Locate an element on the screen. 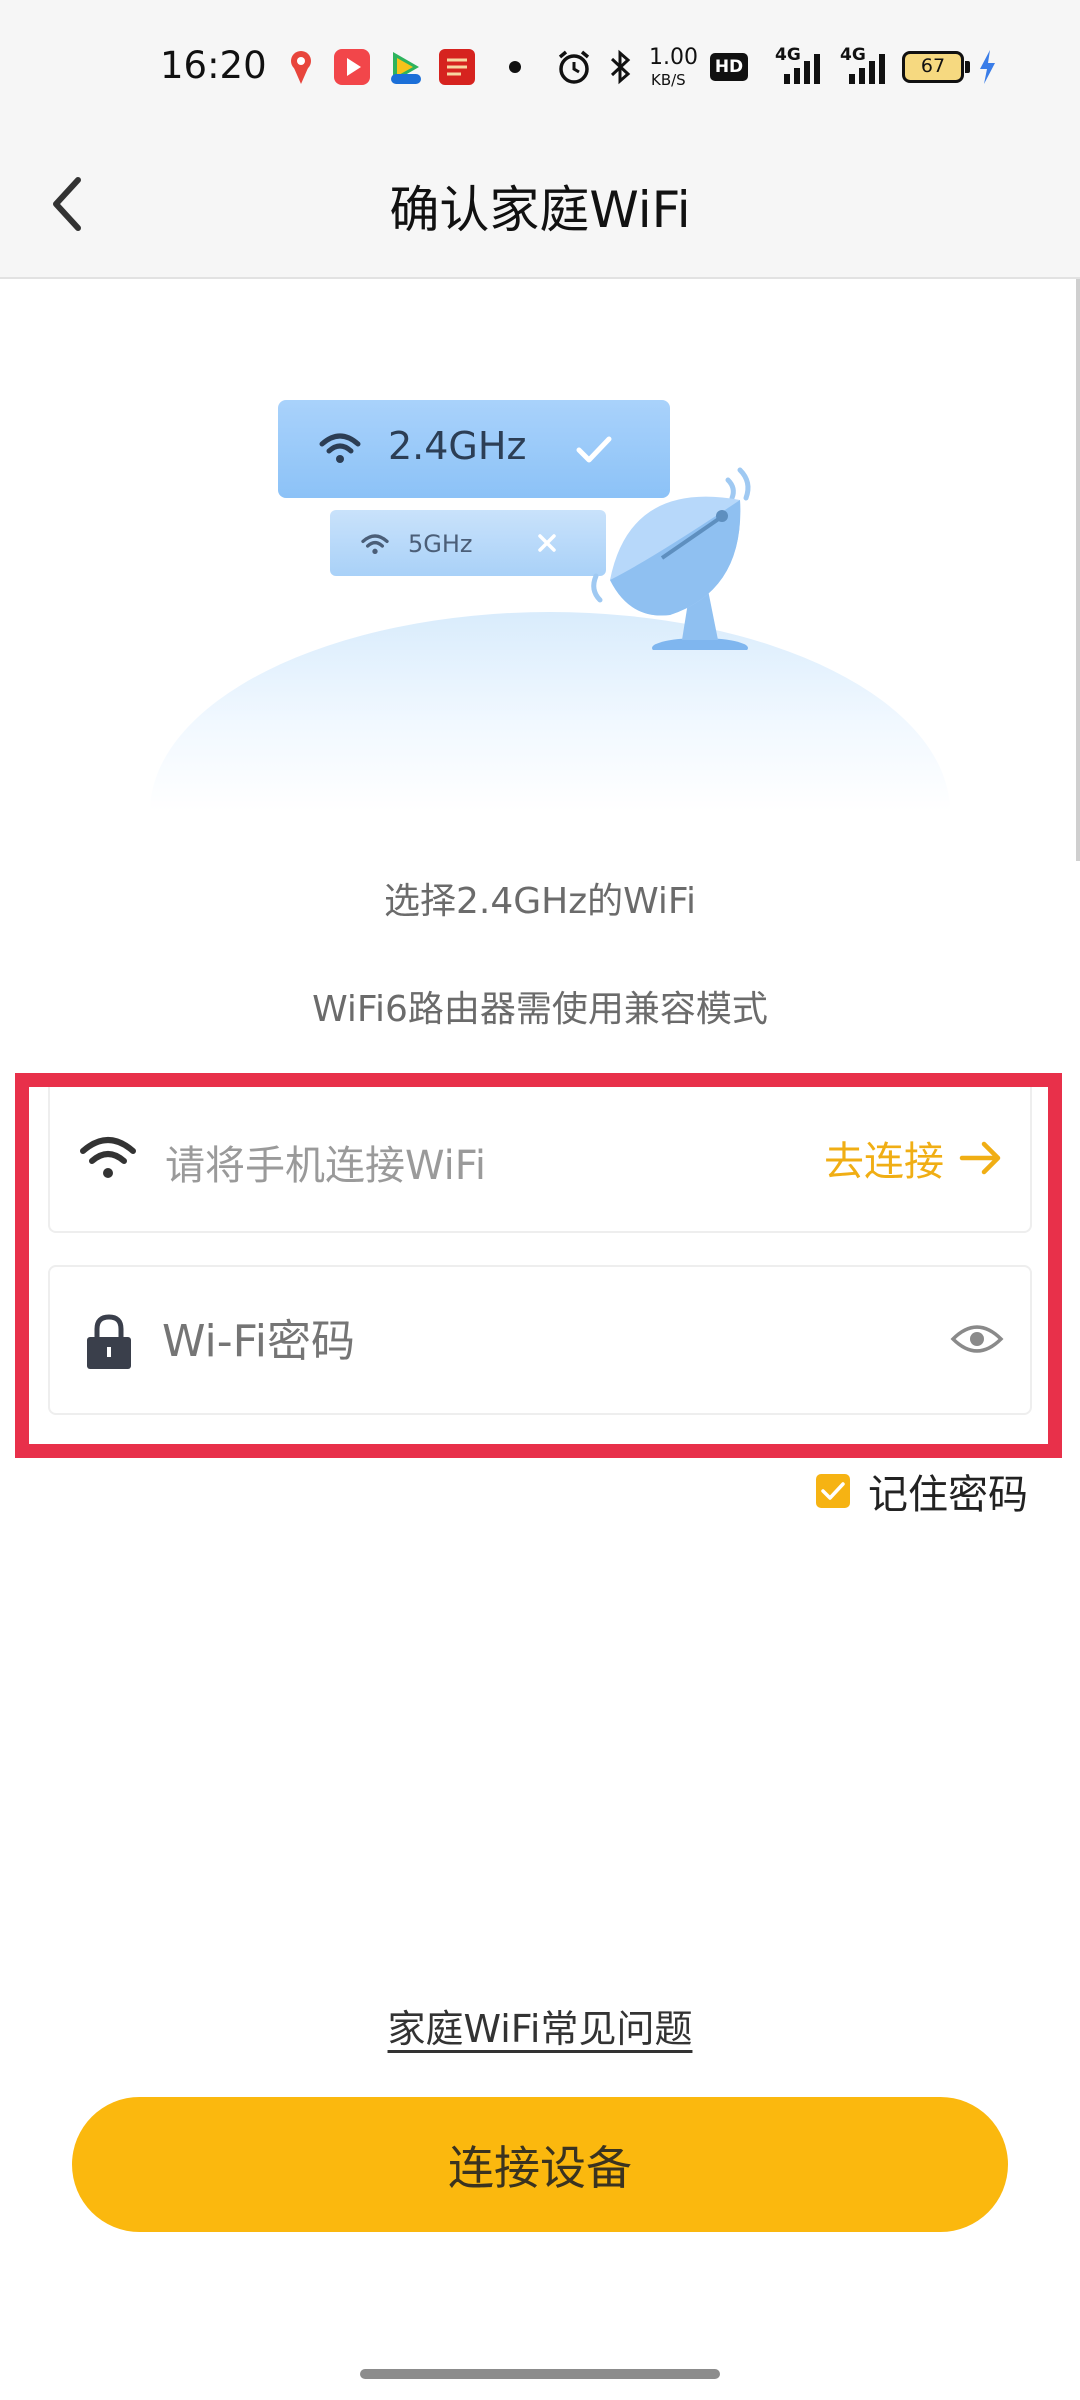  dot-icon is located at coordinates (515, 67).